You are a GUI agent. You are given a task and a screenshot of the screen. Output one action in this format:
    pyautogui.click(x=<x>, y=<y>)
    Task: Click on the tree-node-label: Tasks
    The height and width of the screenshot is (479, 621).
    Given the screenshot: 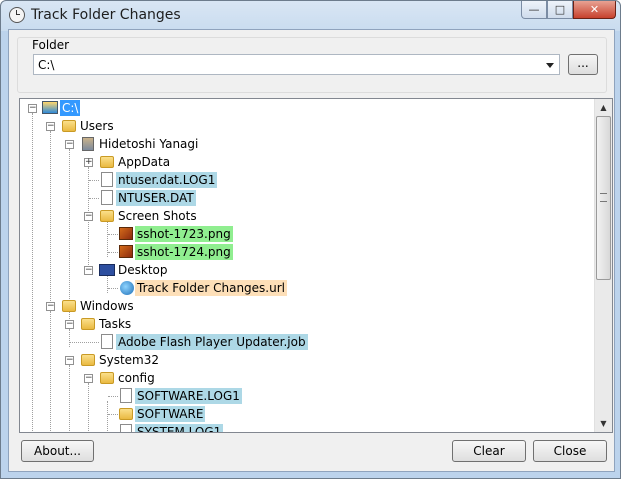 What is the action you would take?
    pyautogui.click(x=115, y=324)
    